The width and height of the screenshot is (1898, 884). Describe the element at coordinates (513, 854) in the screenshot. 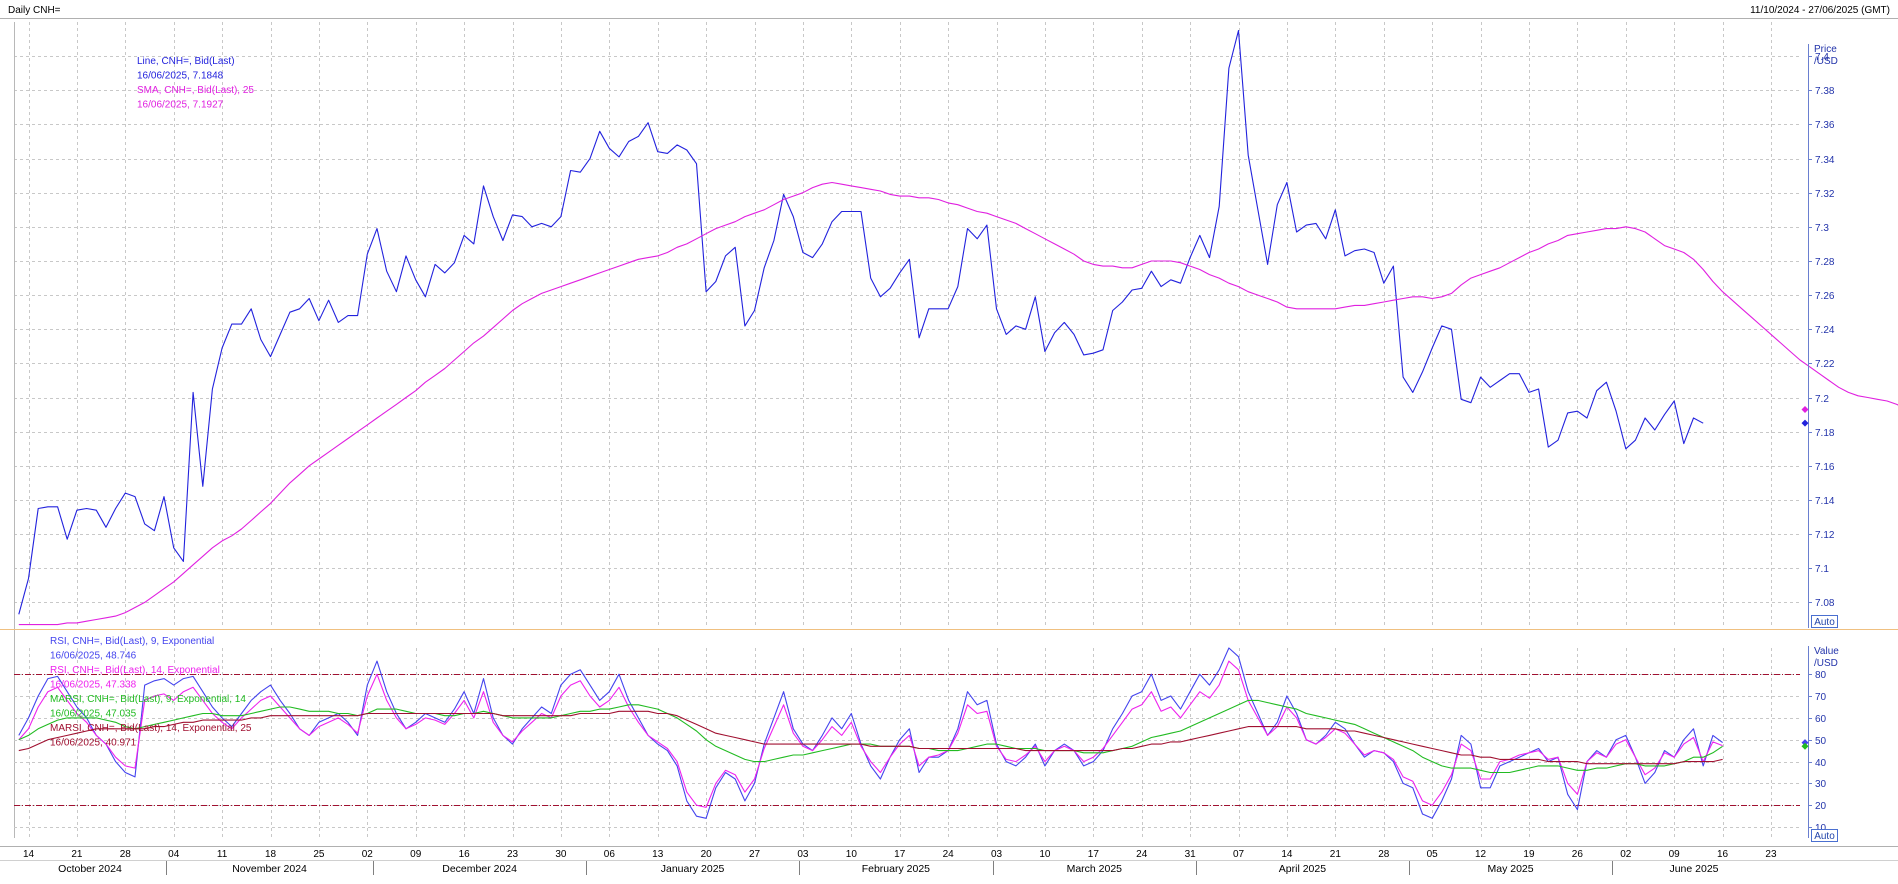

I see `x-day-tick-10: 23` at that location.